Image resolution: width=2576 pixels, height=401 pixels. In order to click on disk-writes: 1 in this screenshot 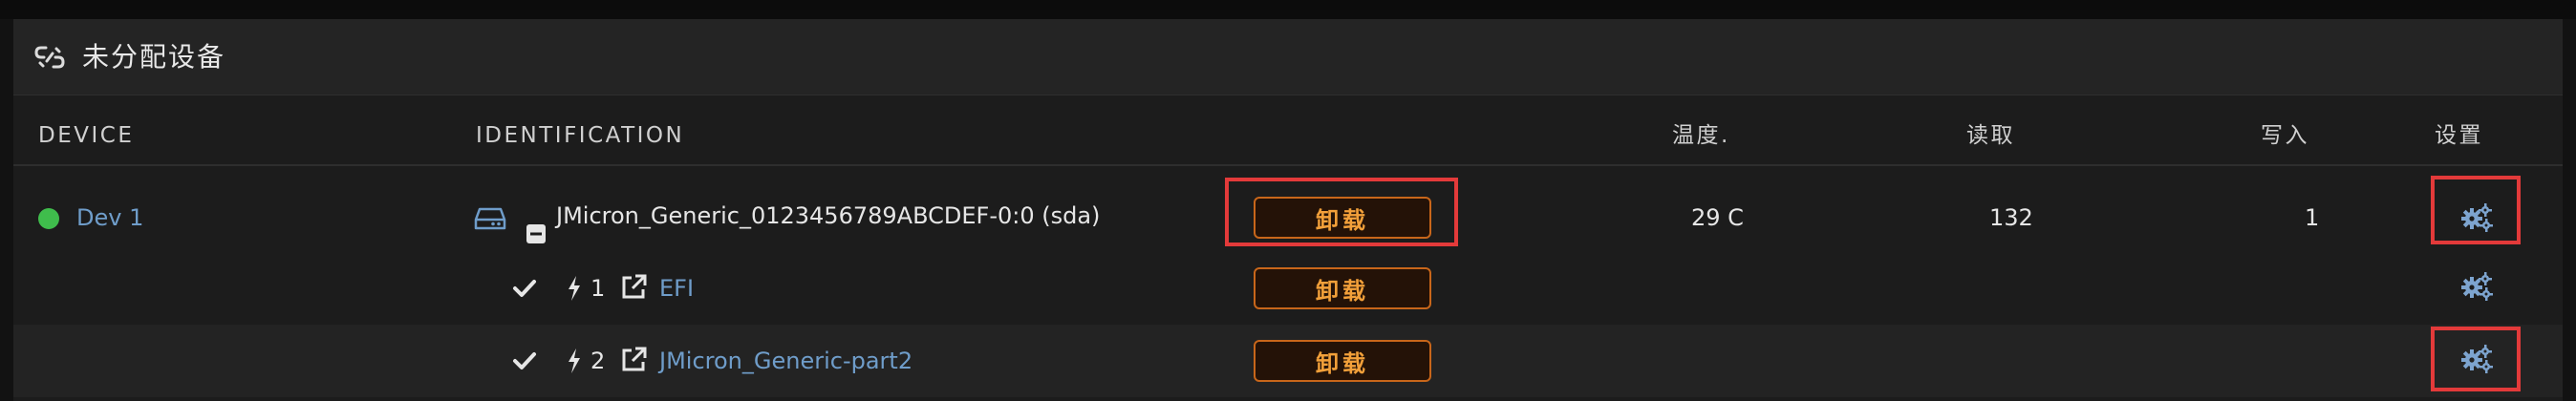, I will do `click(2312, 218)`.